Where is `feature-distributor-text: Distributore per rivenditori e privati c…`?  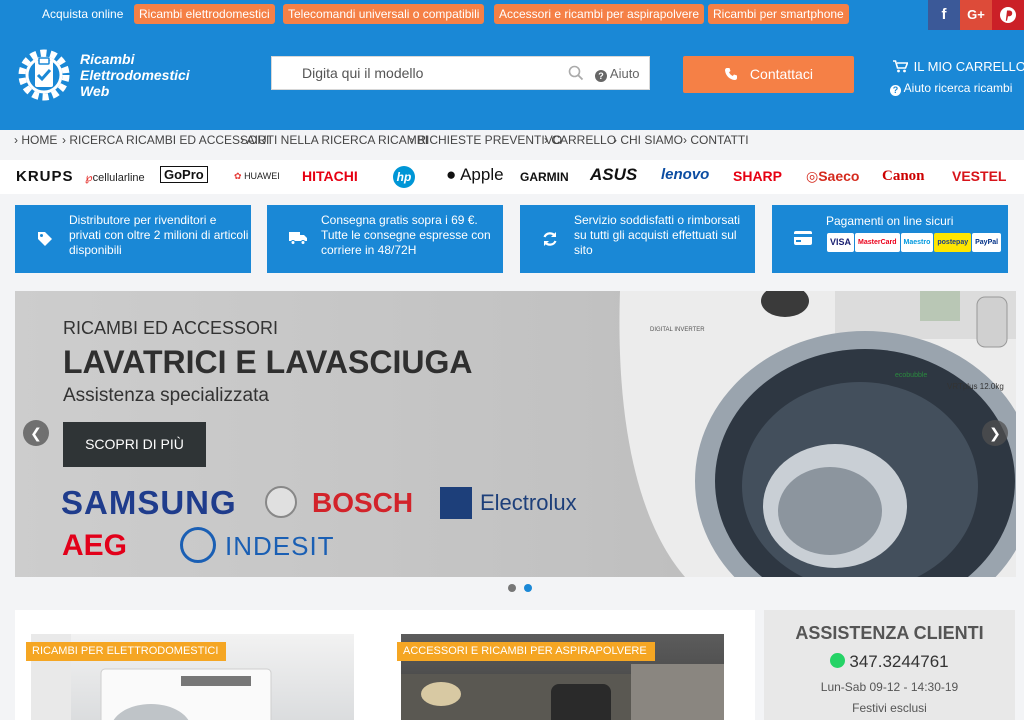 feature-distributor-text: Distributore per rivenditori e privati c… is located at coordinates (159, 235).